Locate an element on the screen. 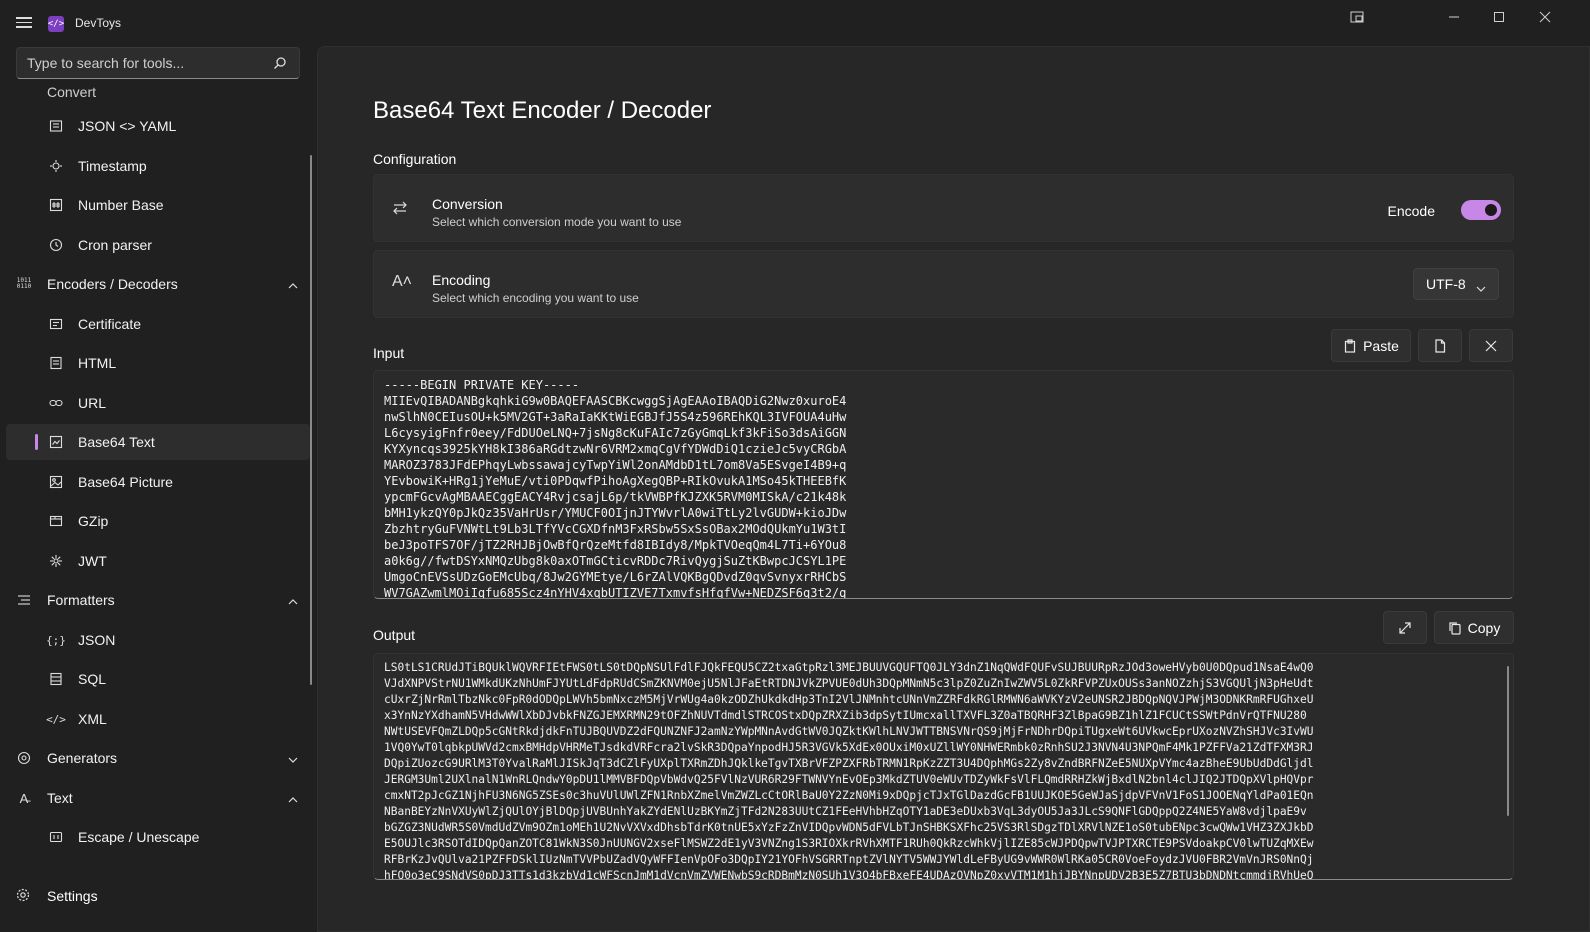  conversion-title: Conversion is located at coordinates (467, 204).